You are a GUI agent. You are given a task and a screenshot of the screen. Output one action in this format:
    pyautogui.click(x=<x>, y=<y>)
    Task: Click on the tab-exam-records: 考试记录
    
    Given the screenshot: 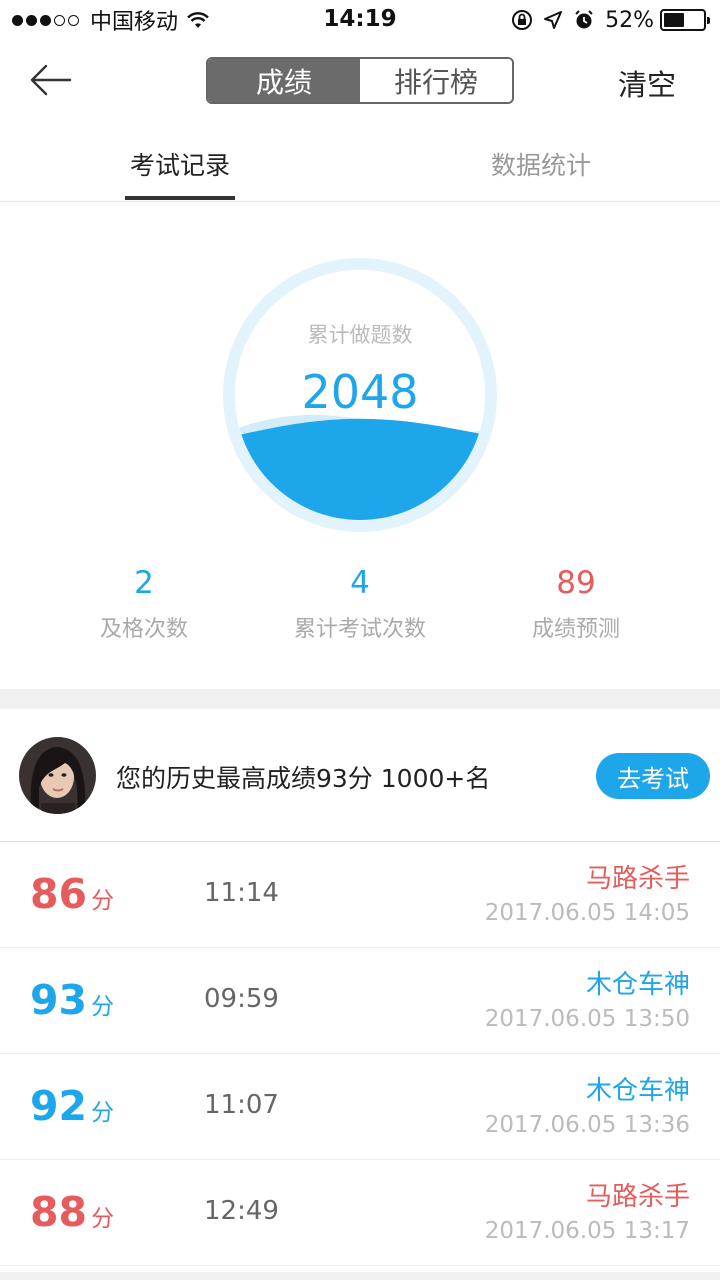 What is the action you would take?
    pyautogui.click(x=180, y=164)
    